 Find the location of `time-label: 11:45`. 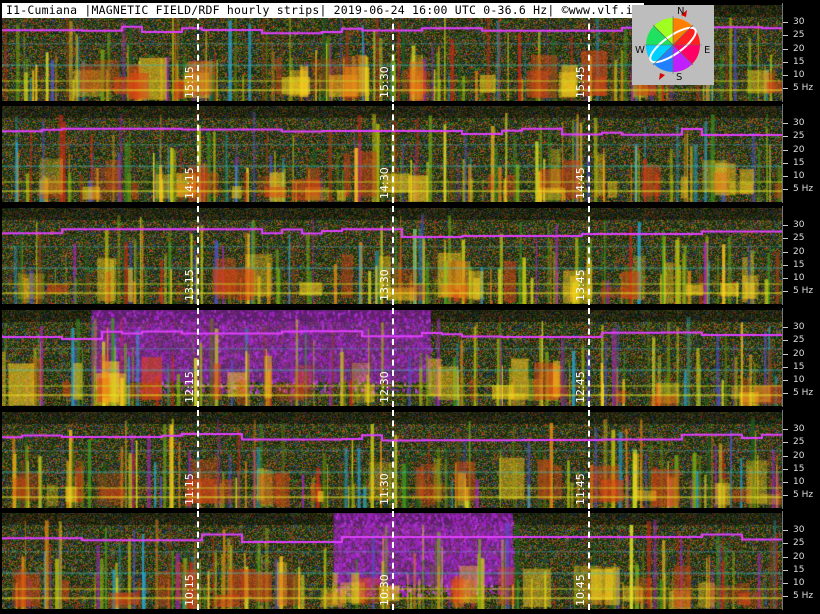

time-label: 11:45 is located at coordinates (580, 489).